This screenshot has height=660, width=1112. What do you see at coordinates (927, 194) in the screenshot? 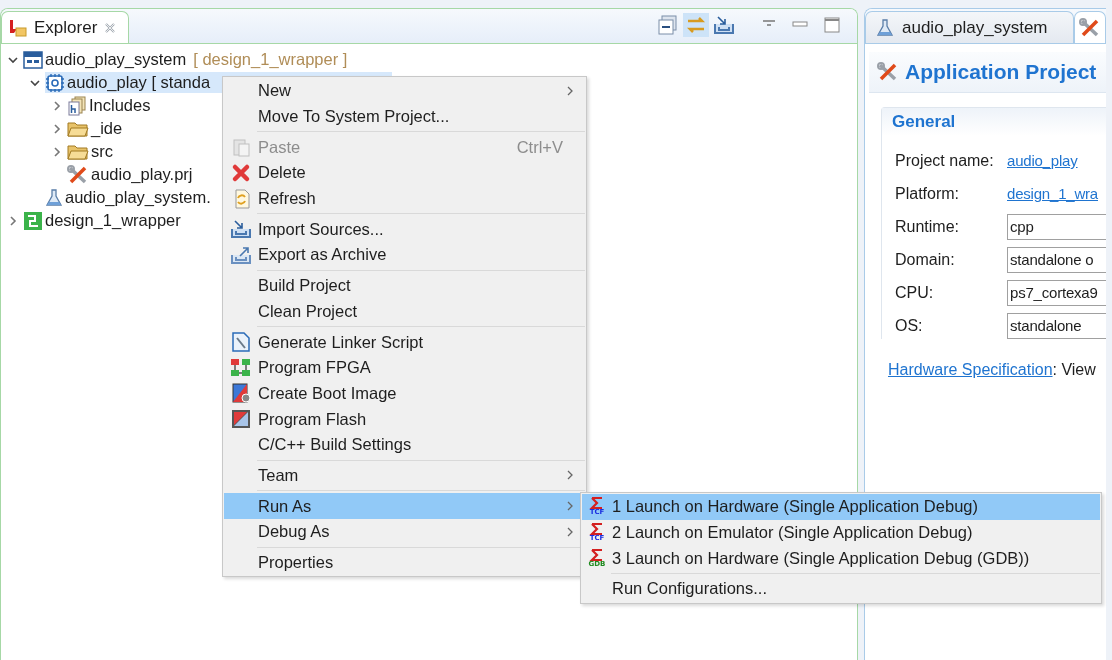
I see `field-label: Platform:` at bounding box center [927, 194].